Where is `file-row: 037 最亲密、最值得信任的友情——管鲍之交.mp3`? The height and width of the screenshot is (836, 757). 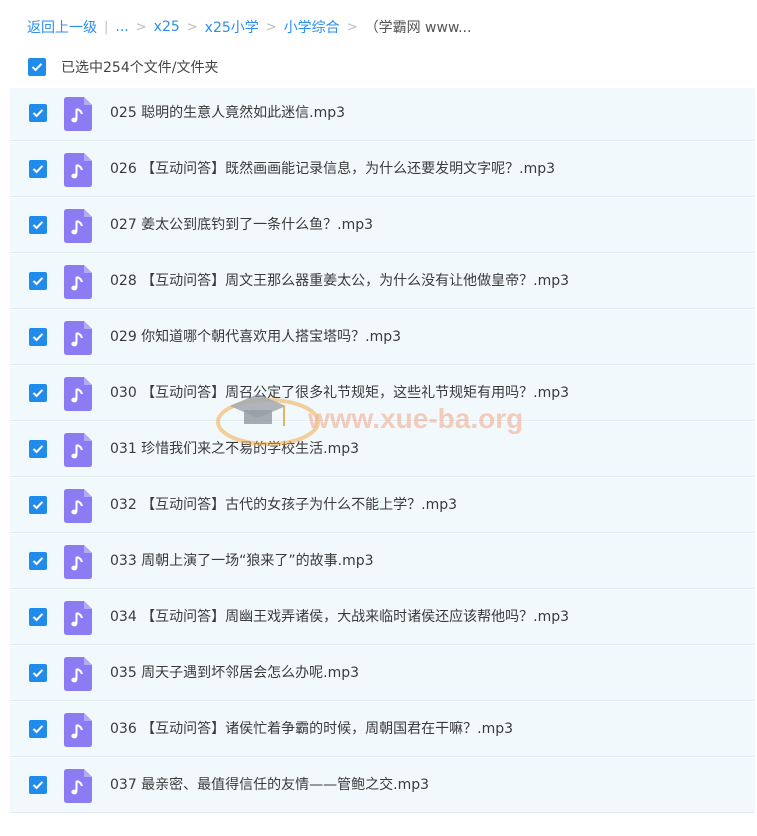 file-row: 037 最亲密、最值得信任的友情——管鲍之交.mp3 is located at coordinates (382, 785).